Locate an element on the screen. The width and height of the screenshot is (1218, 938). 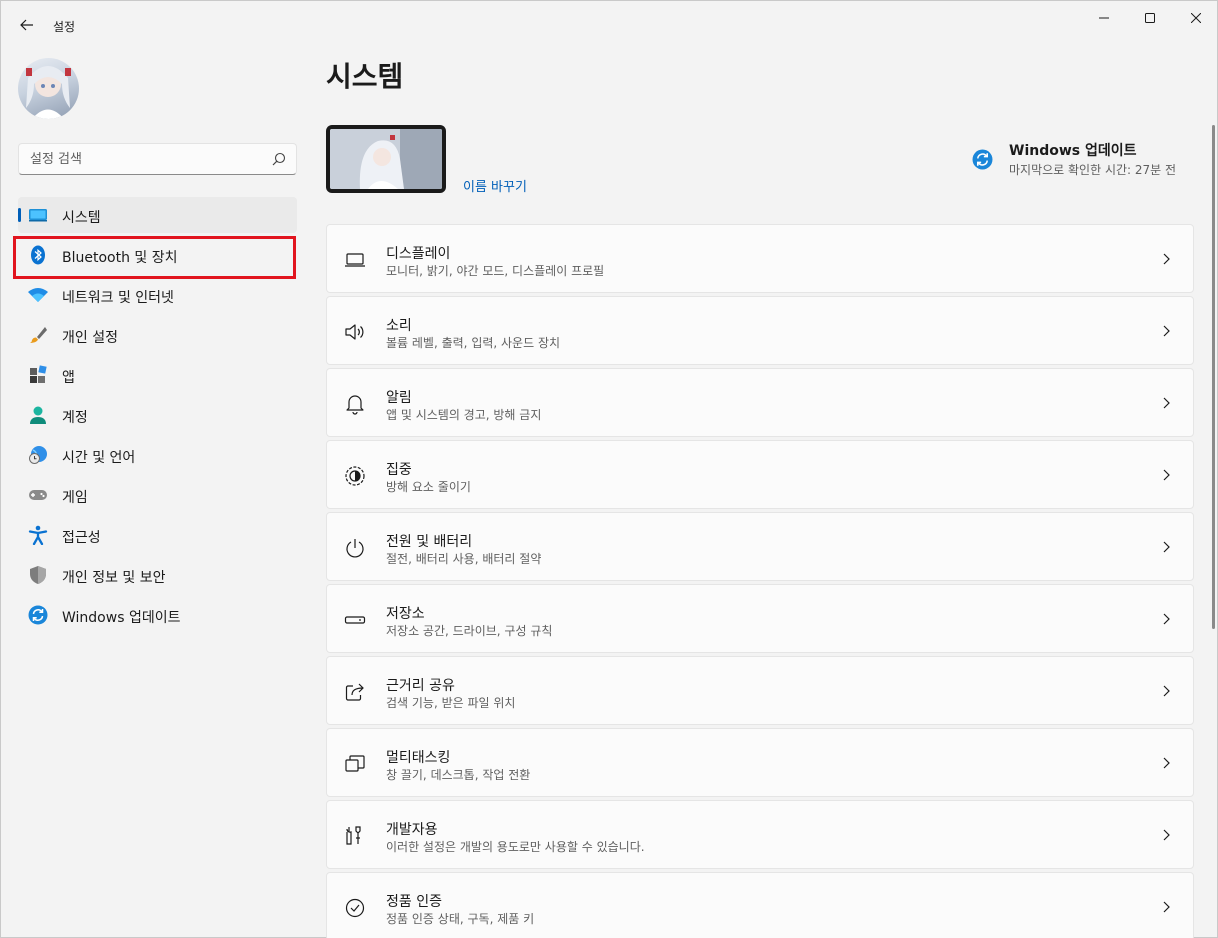
sidebar-item-accessibility: 접근성 is located at coordinates (157, 535).